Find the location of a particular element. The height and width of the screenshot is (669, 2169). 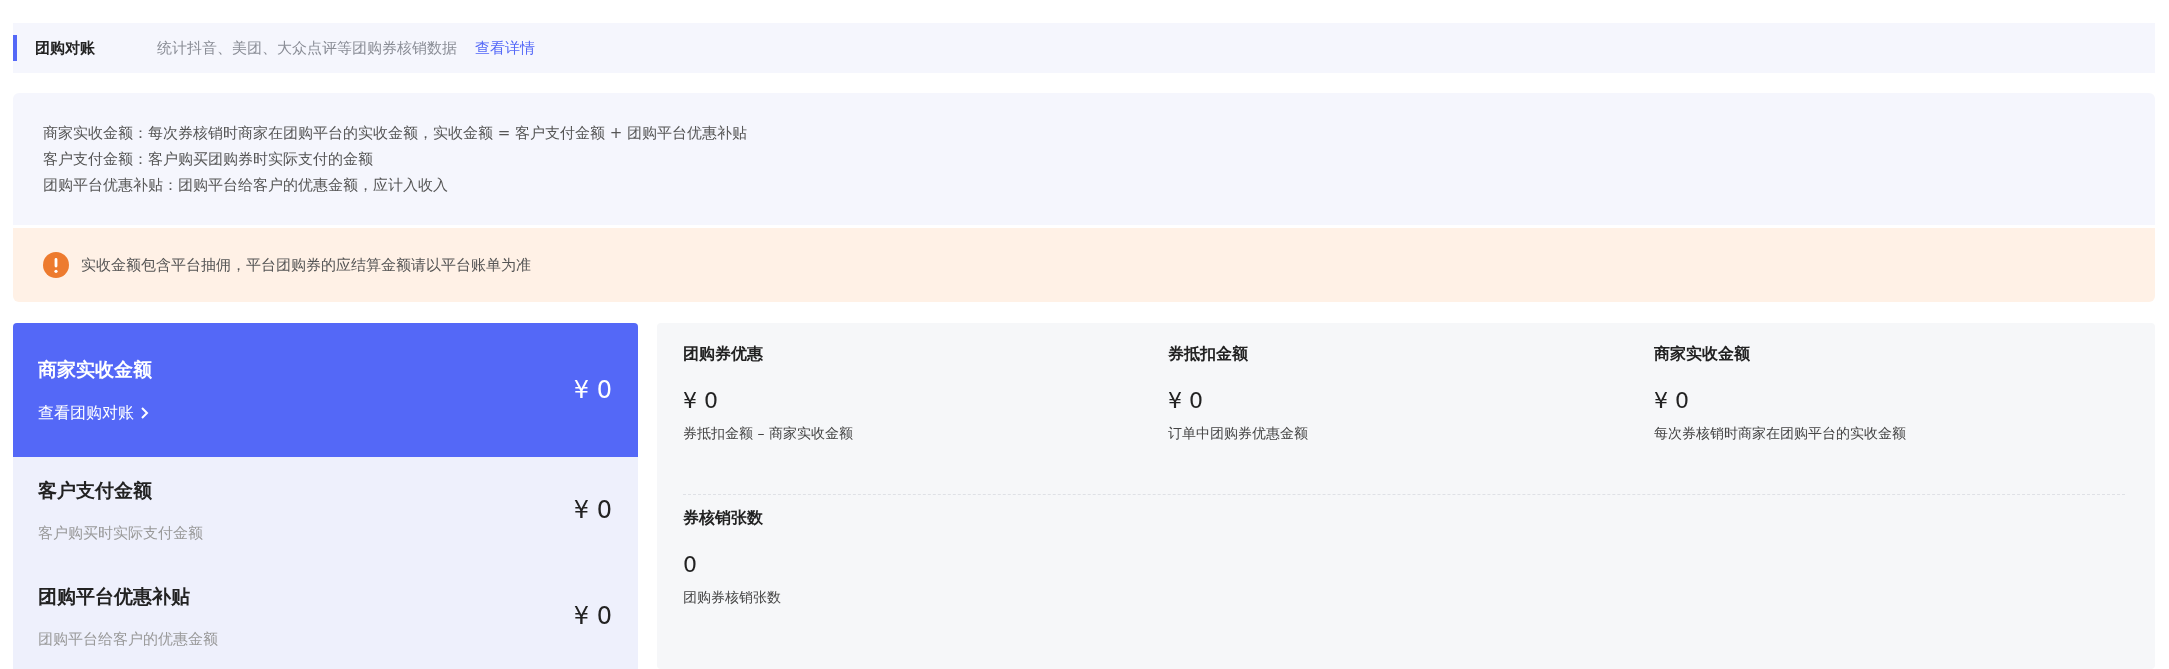

definition-text: 客户支付金额：客户购买团购券时实际支付的金额 is located at coordinates (208, 159).